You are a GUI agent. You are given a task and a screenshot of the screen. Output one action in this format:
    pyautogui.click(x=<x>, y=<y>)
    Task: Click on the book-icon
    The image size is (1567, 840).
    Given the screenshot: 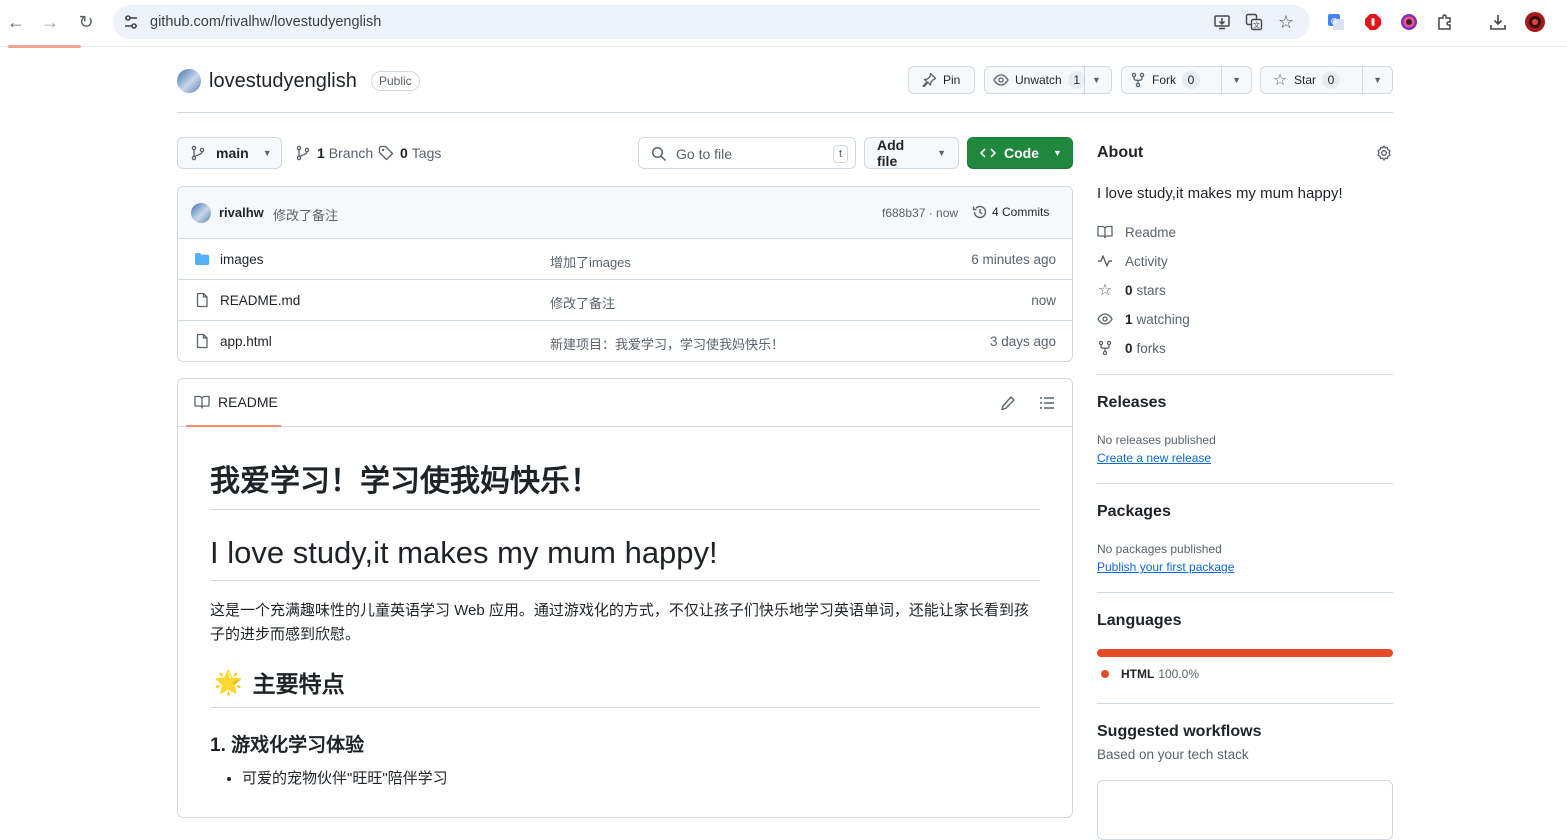 What is the action you would take?
    pyautogui.click(x=202, y=402)
    